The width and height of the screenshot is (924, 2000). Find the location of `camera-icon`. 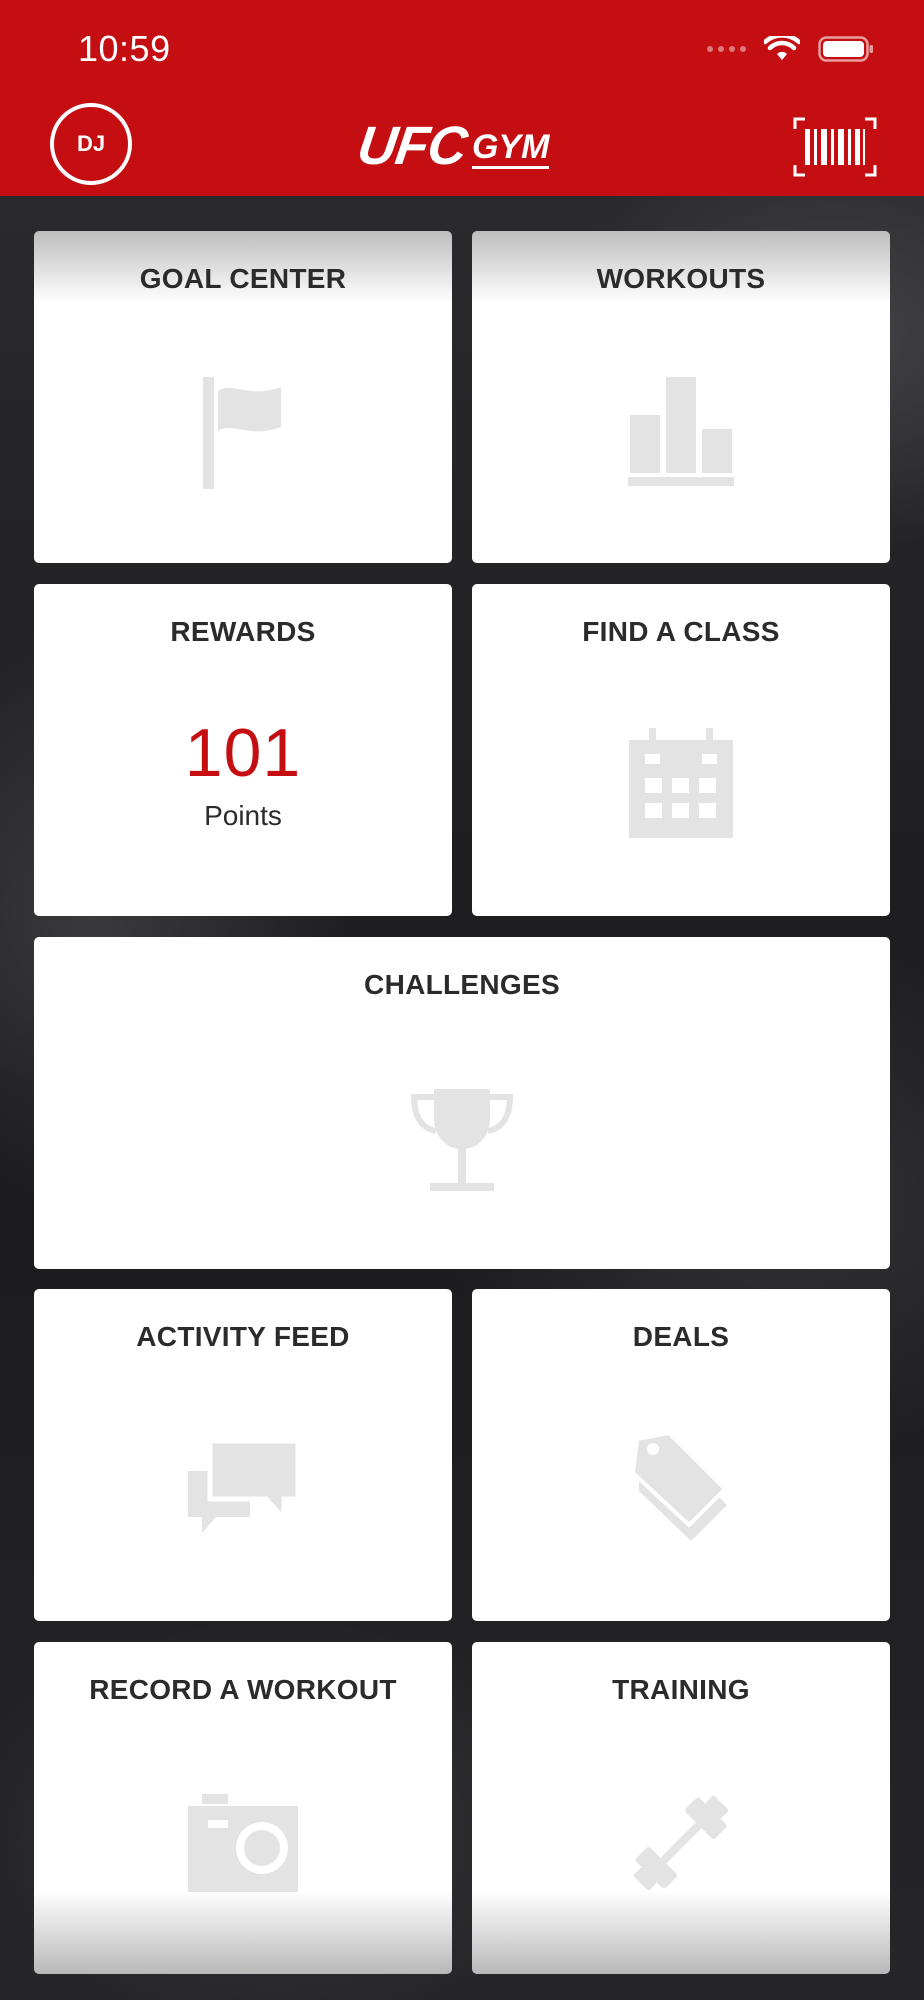

camera-icon is located at coordinates (243, 1843).